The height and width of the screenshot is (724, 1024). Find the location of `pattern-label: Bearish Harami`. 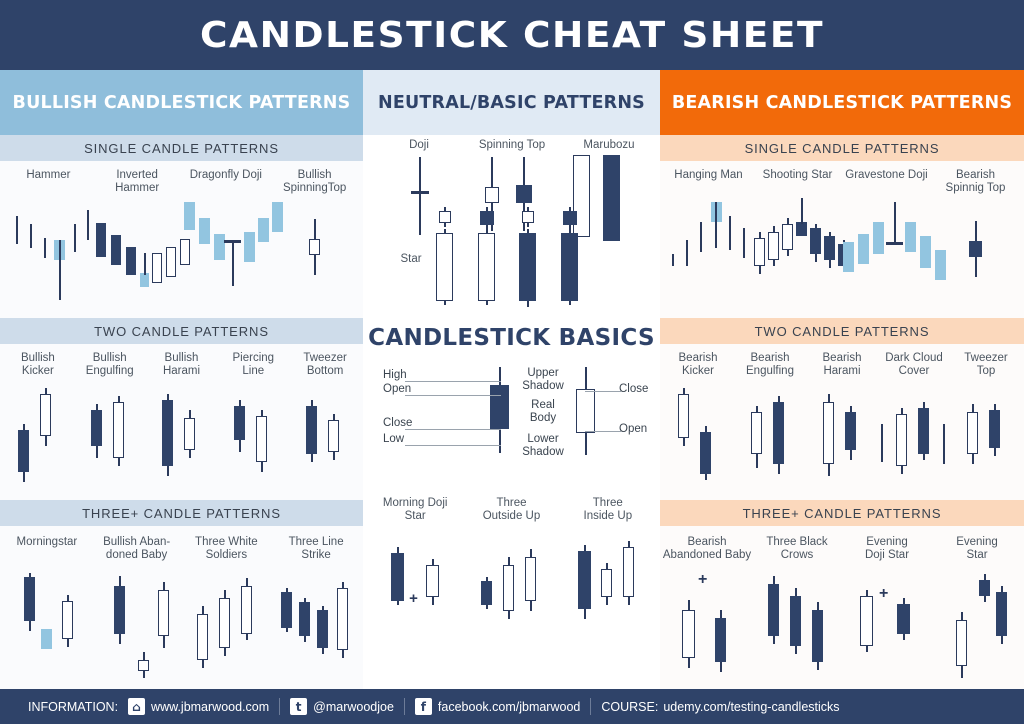

pattern-label: Bearish Harami is located at coordinates (842, 365).